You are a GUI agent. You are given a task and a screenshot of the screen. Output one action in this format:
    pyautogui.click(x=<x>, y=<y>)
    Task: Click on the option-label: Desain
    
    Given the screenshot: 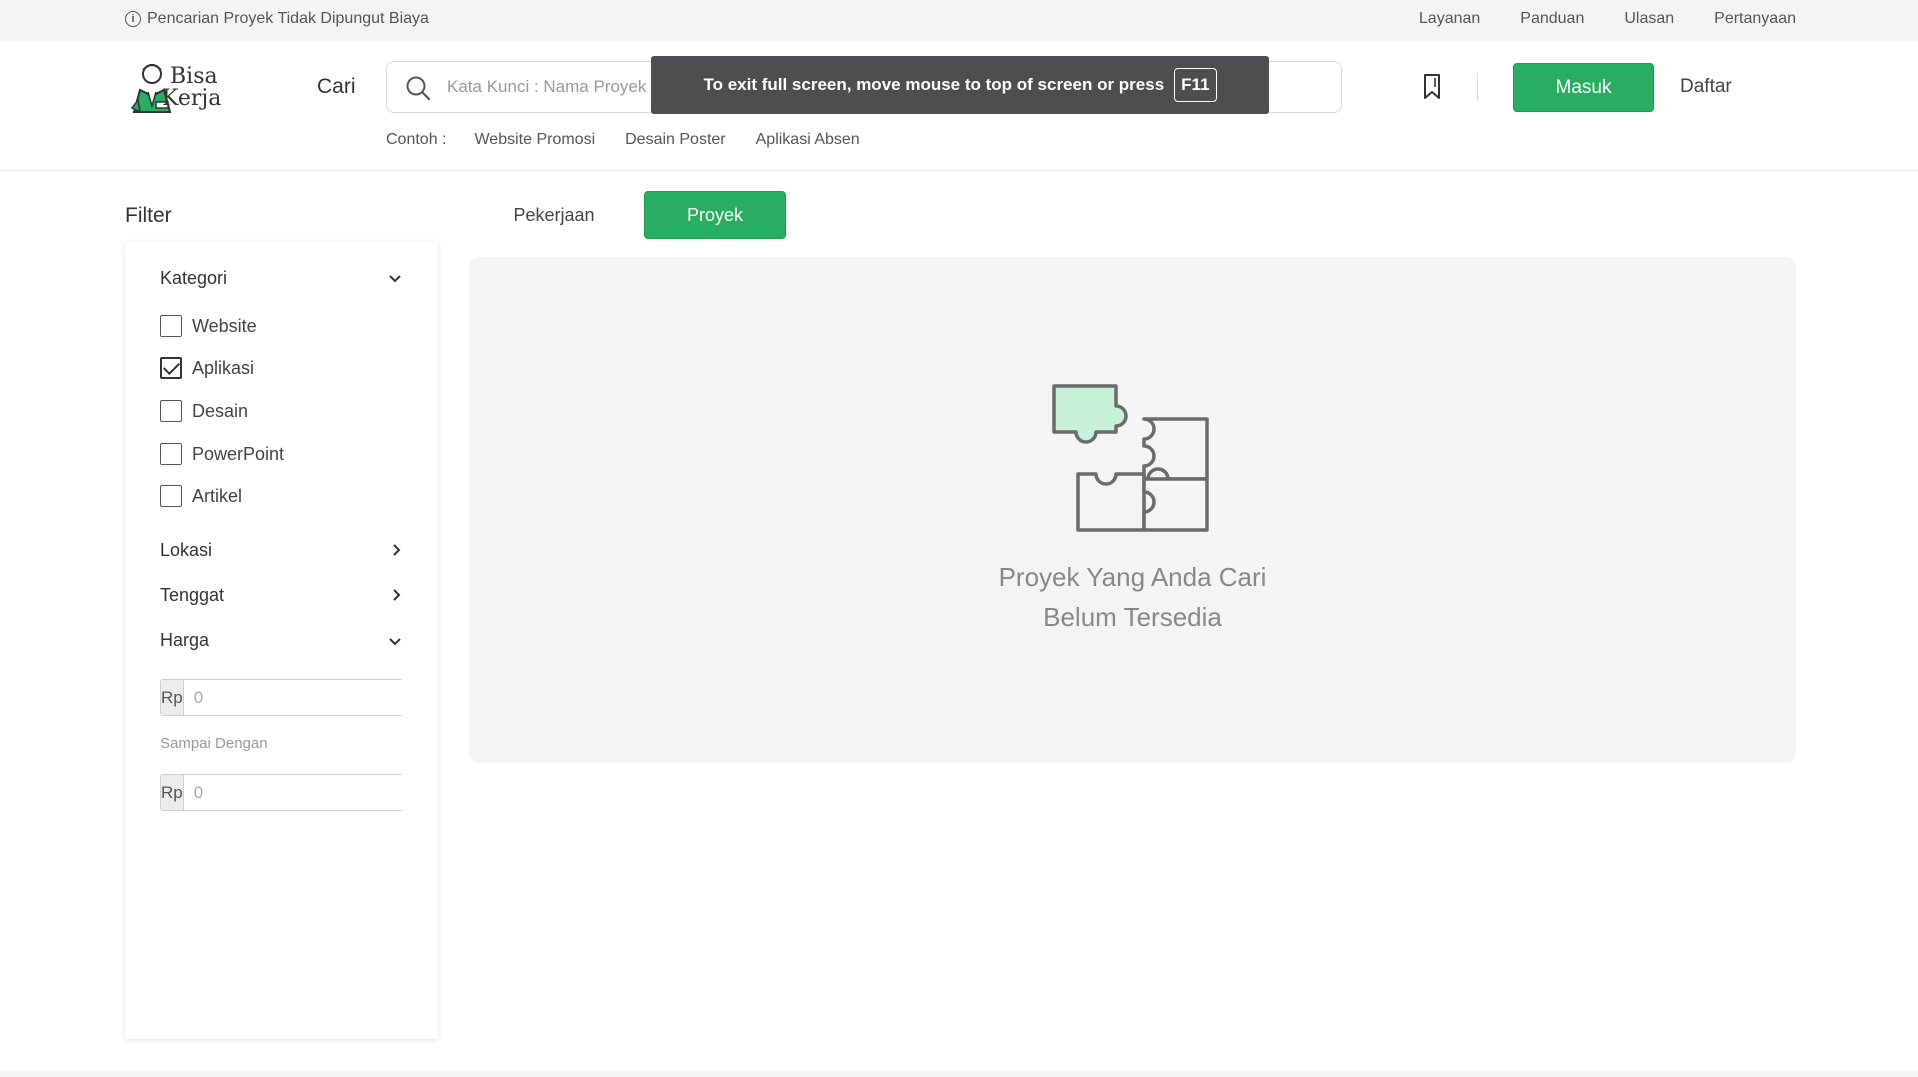 What is the action you would take?
    pyautogui.click(x=220, y=410)
    